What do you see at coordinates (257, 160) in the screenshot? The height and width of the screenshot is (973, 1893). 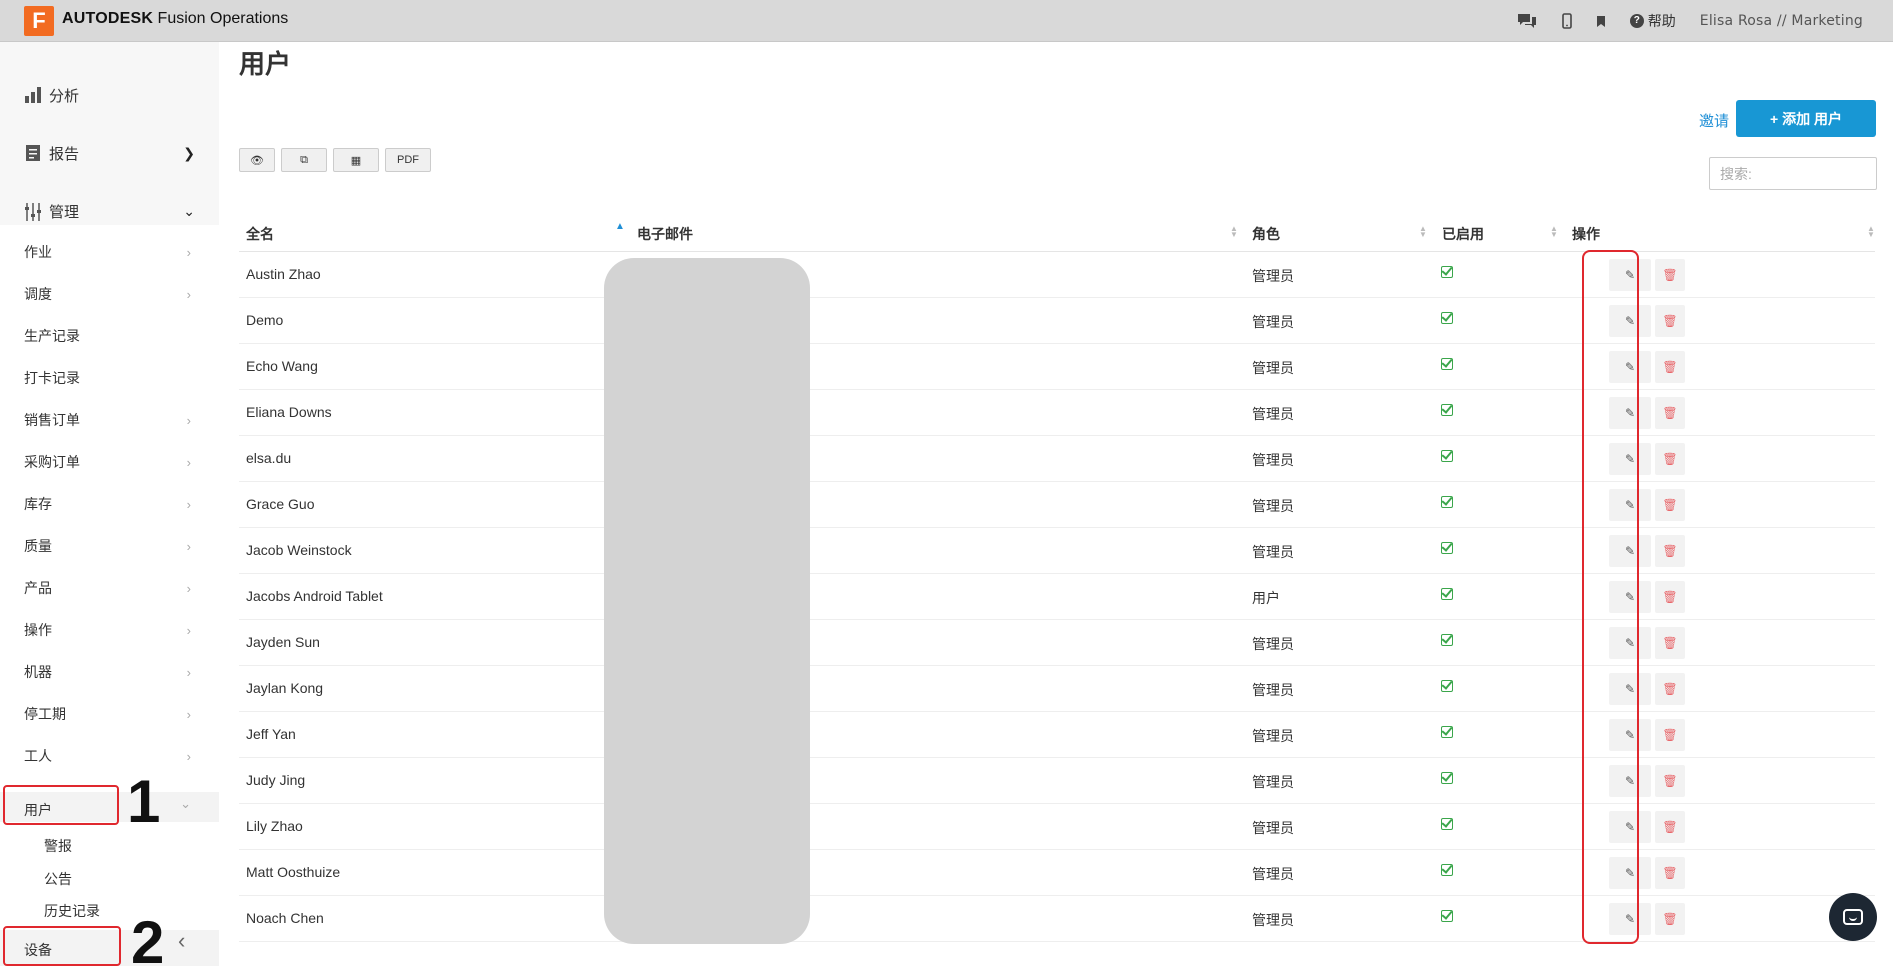 I see `column-visibility-button: 👁` at bounding box center [257, 160].